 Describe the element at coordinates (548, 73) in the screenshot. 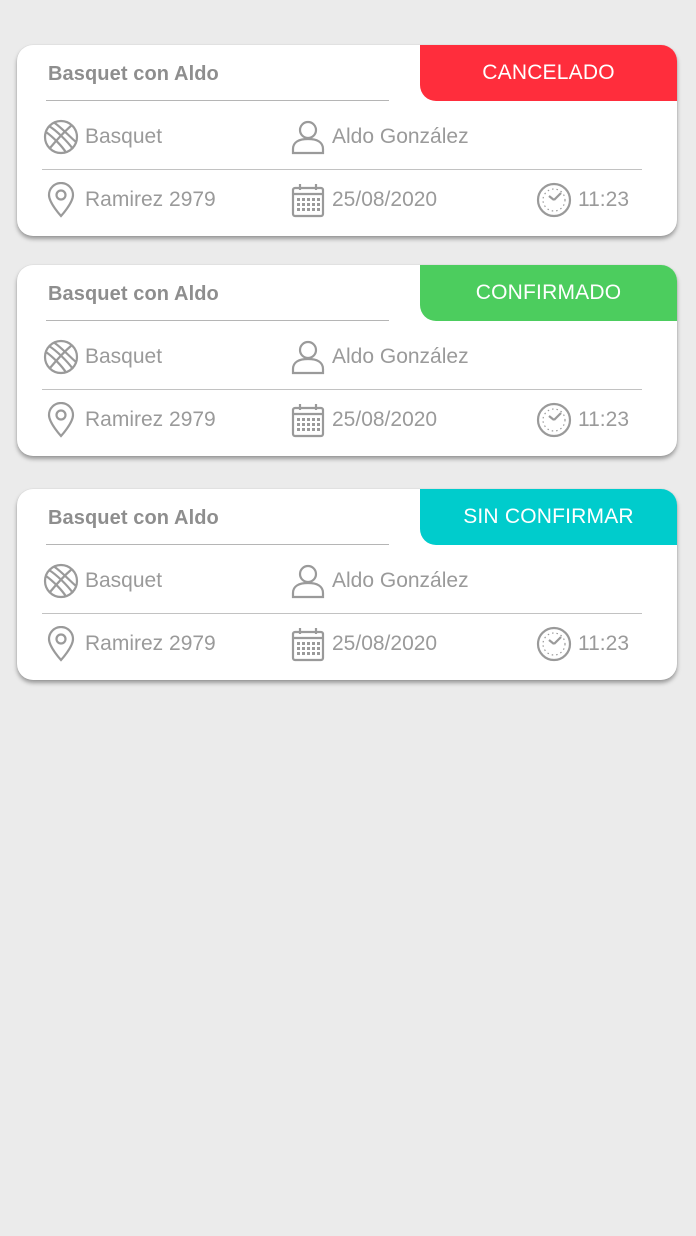

I see `status-badge: CANCELADO` at that location.